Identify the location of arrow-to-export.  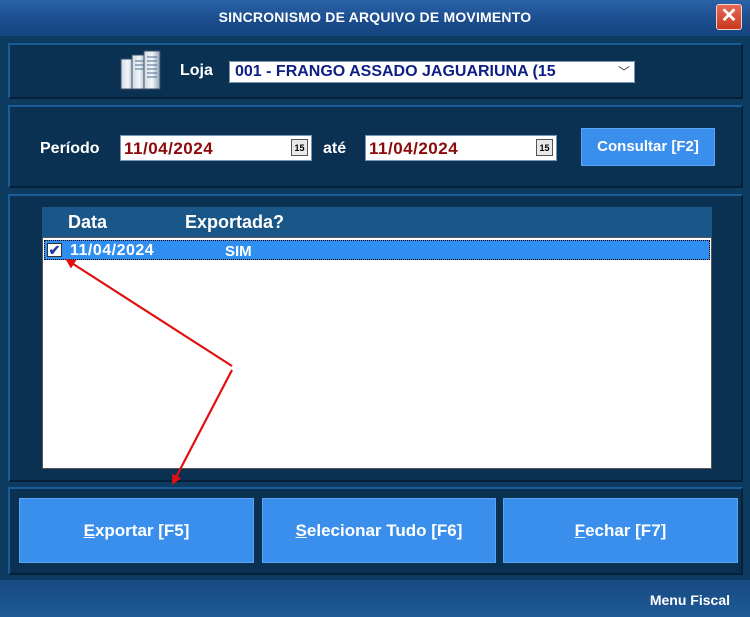
(202, 427).